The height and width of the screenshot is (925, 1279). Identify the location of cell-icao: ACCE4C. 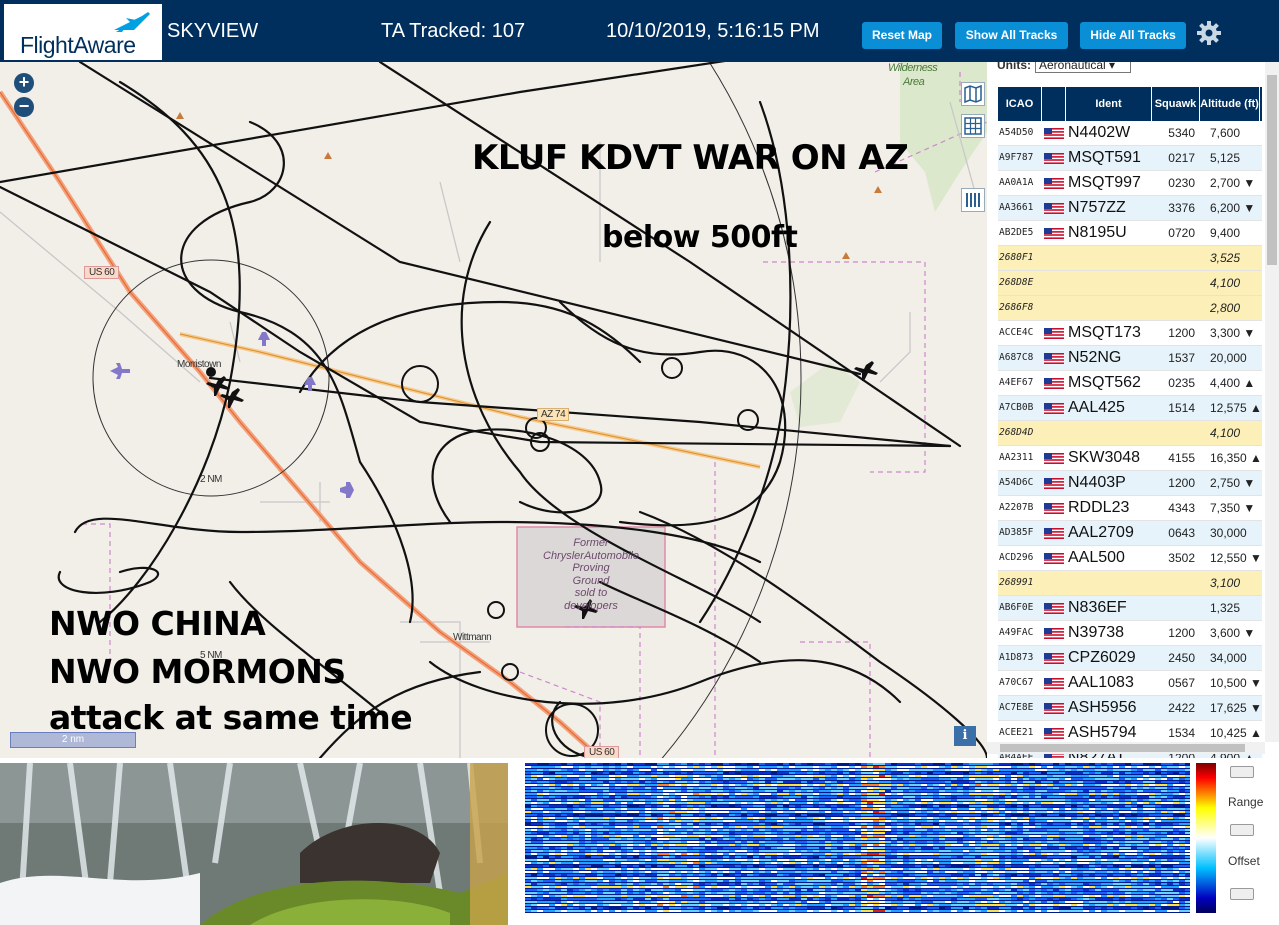
(1016, 332).